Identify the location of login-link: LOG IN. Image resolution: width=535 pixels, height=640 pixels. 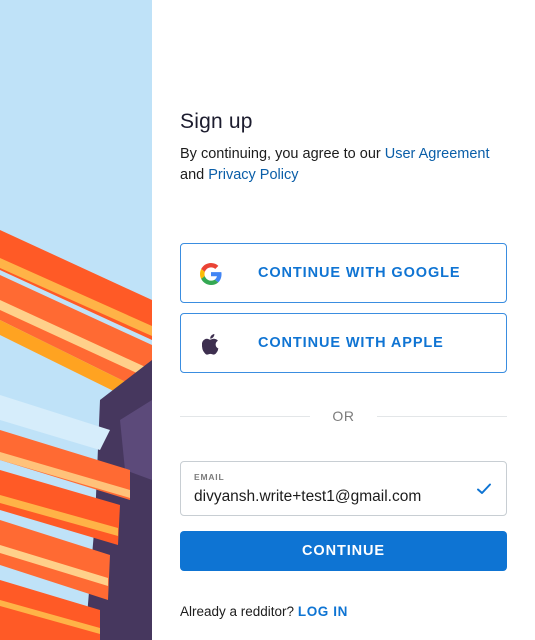
(323, 611).